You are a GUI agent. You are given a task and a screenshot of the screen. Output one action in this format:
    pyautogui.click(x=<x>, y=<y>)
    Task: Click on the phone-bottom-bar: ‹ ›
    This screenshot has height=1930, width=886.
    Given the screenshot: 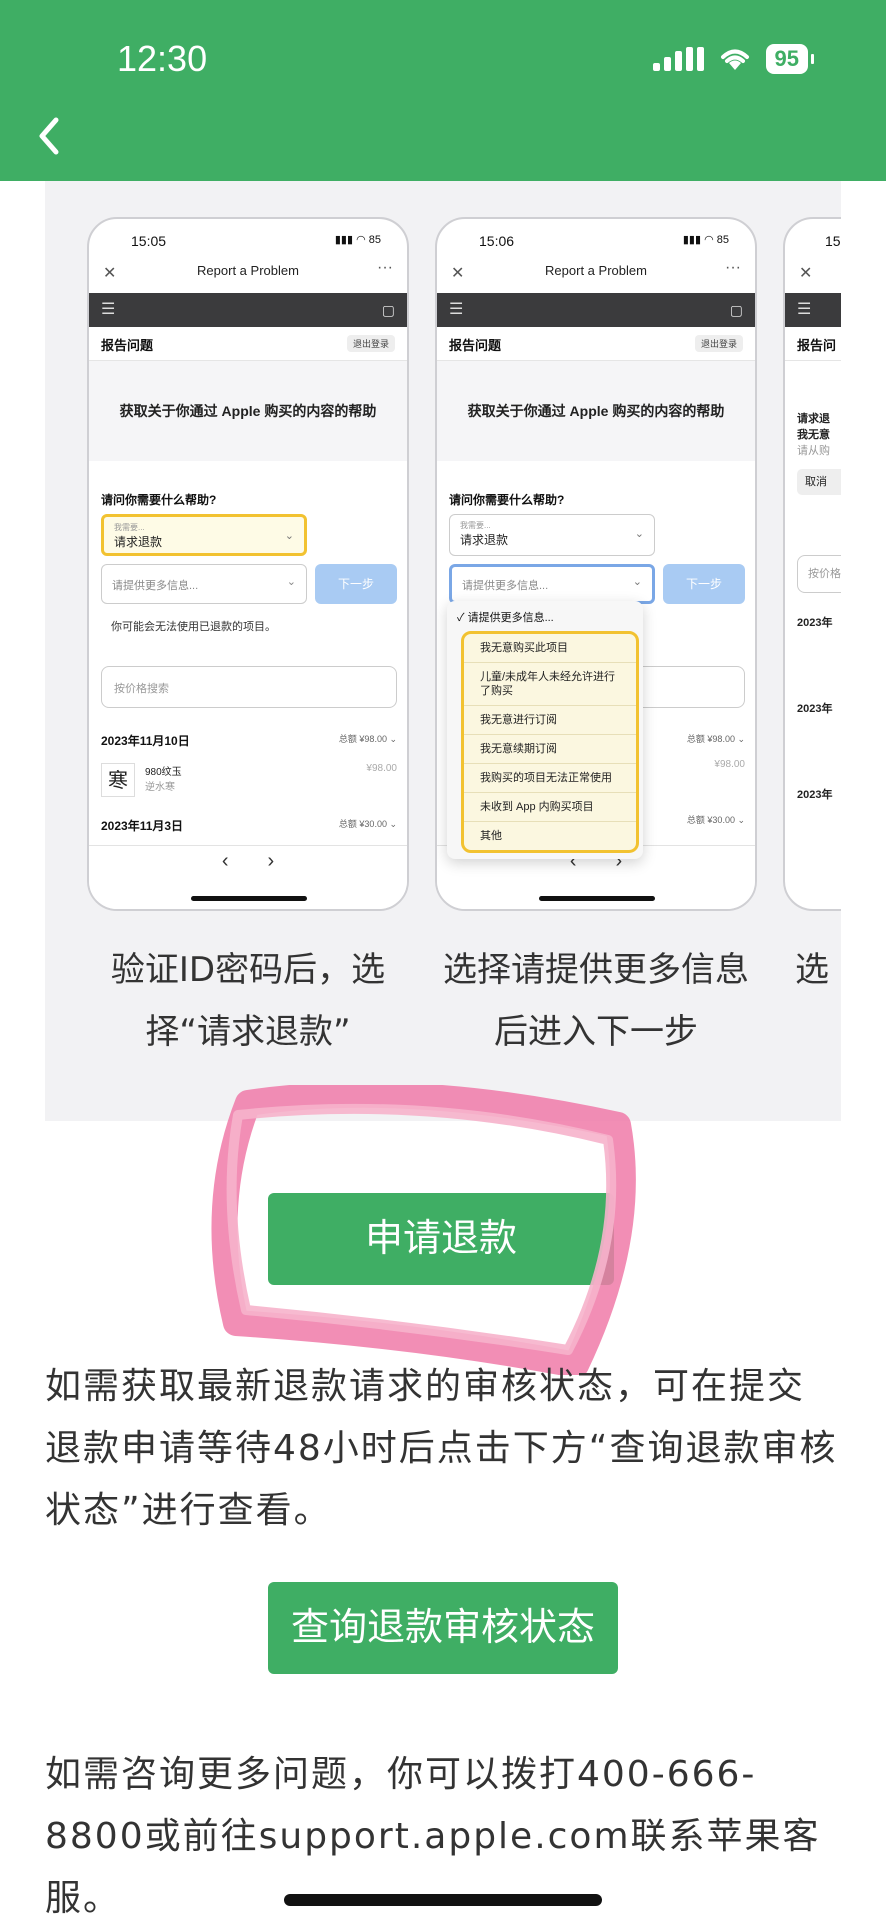 What is the action you would take?
    pyautogui.click(x=248, y=877)
    